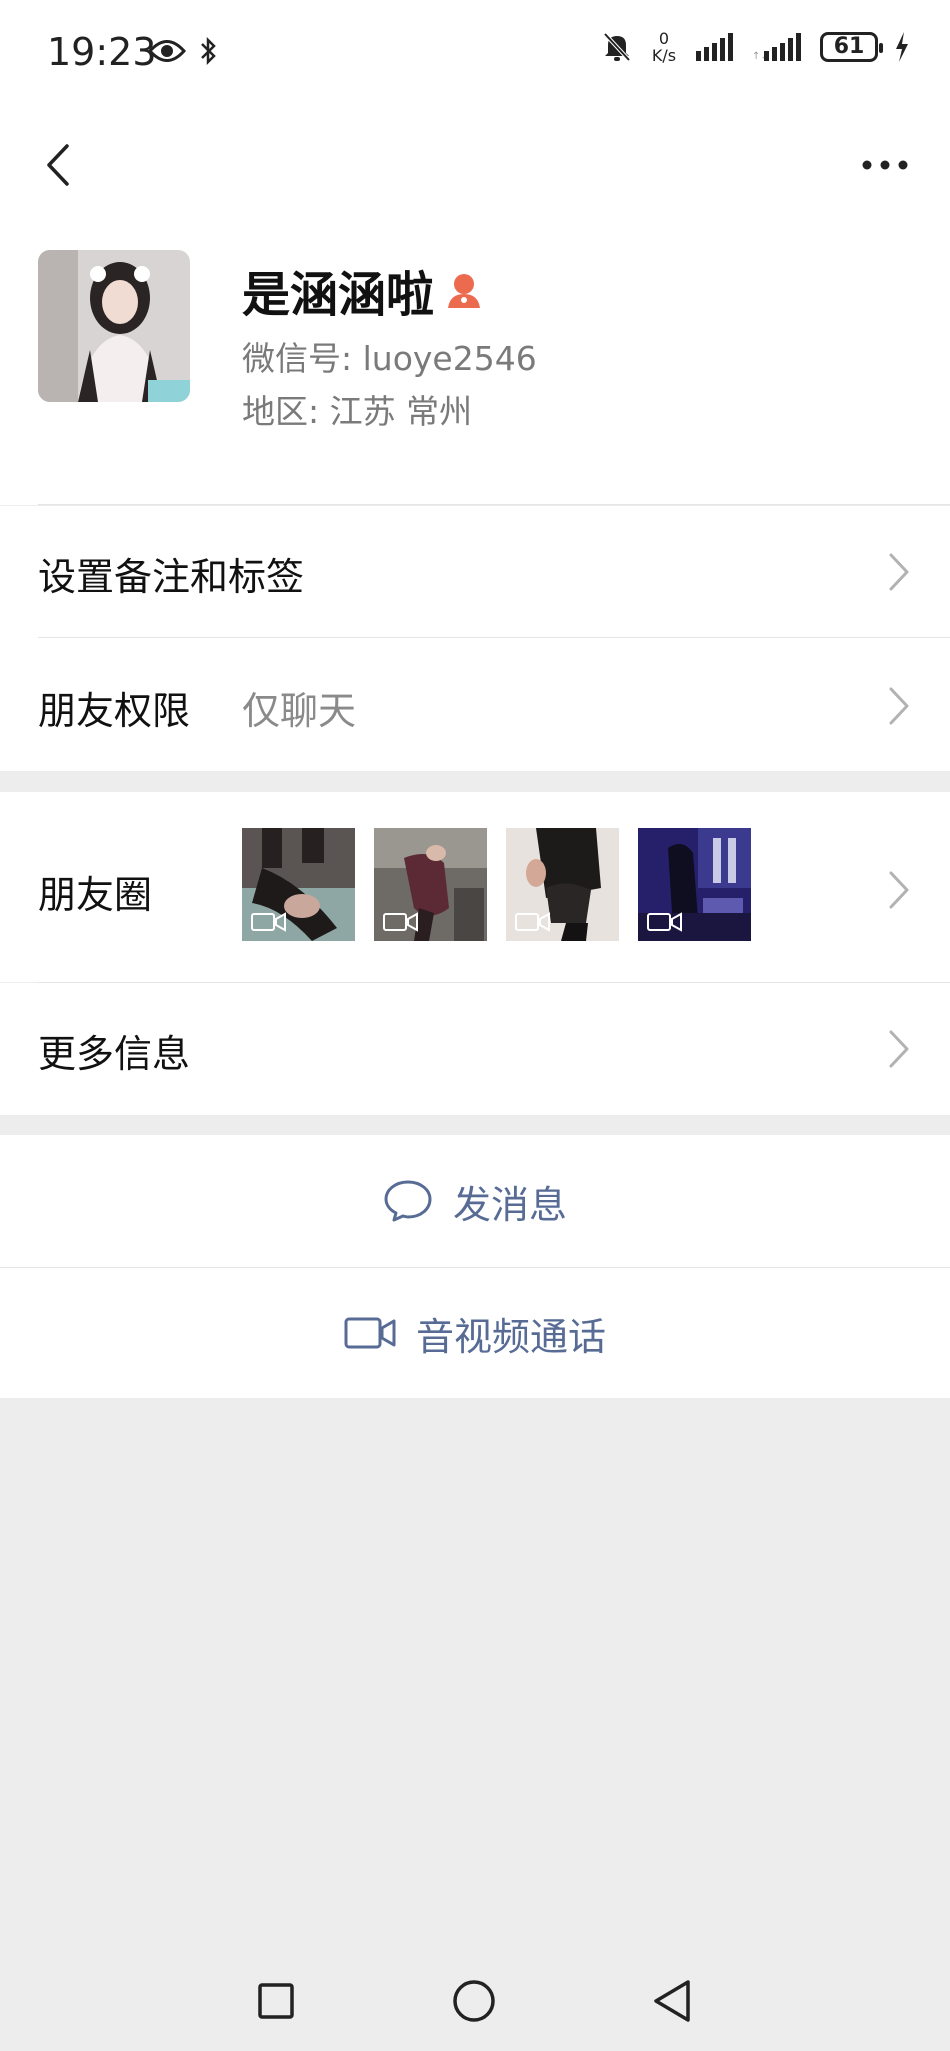 This screenshot has height=2051, width=950. I want to click on set-remark-tags-row: 设置备注和标签, so click(475, 572).